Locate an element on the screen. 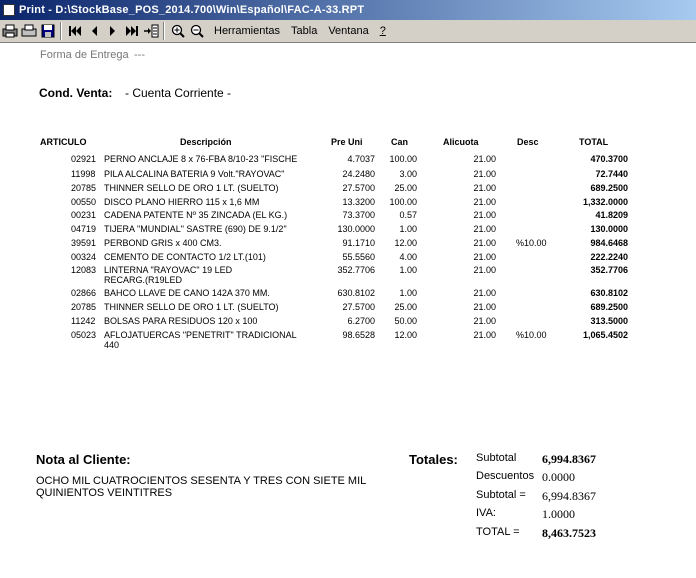 This screenshot has height=578, width=696. cell-pre-uni: 27.5700 is located at coordinates (358, 307).